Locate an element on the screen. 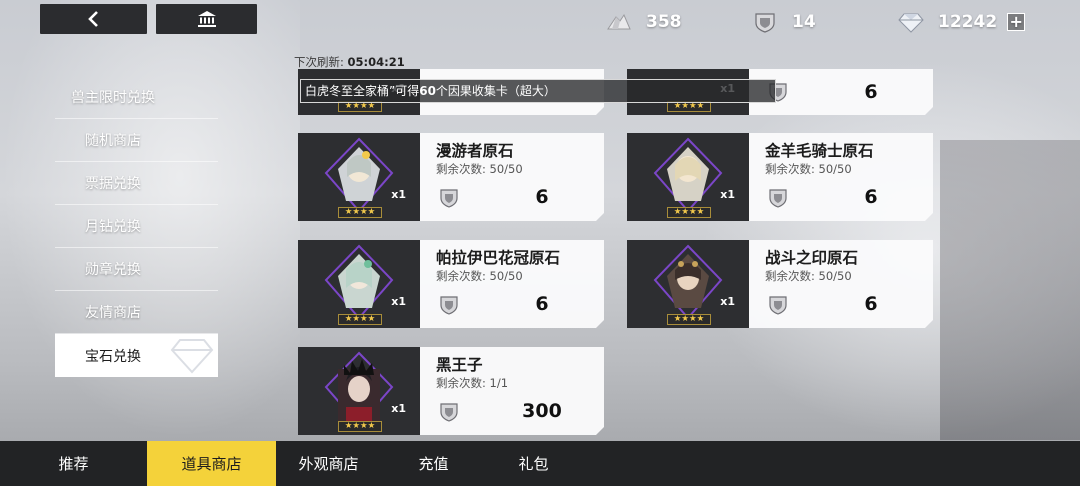  remaining-count: 1/1 is located at coordinates (499, 383).